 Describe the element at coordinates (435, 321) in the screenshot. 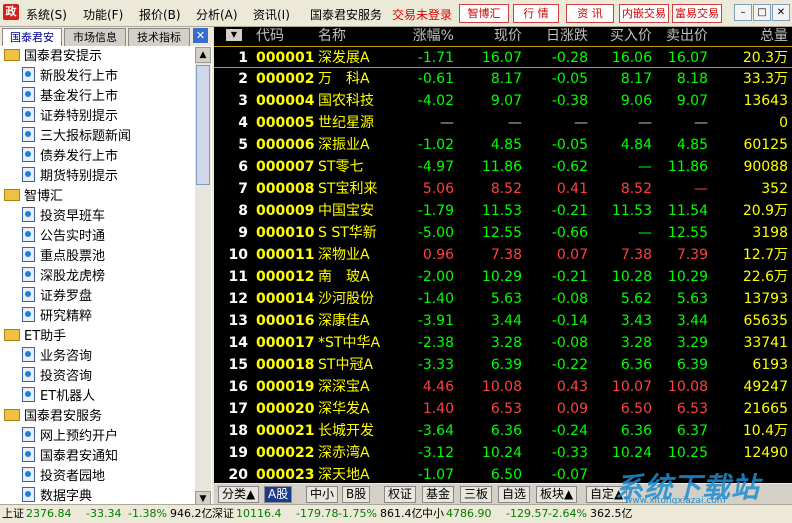

I see `change-pct: -3.91` at that location.